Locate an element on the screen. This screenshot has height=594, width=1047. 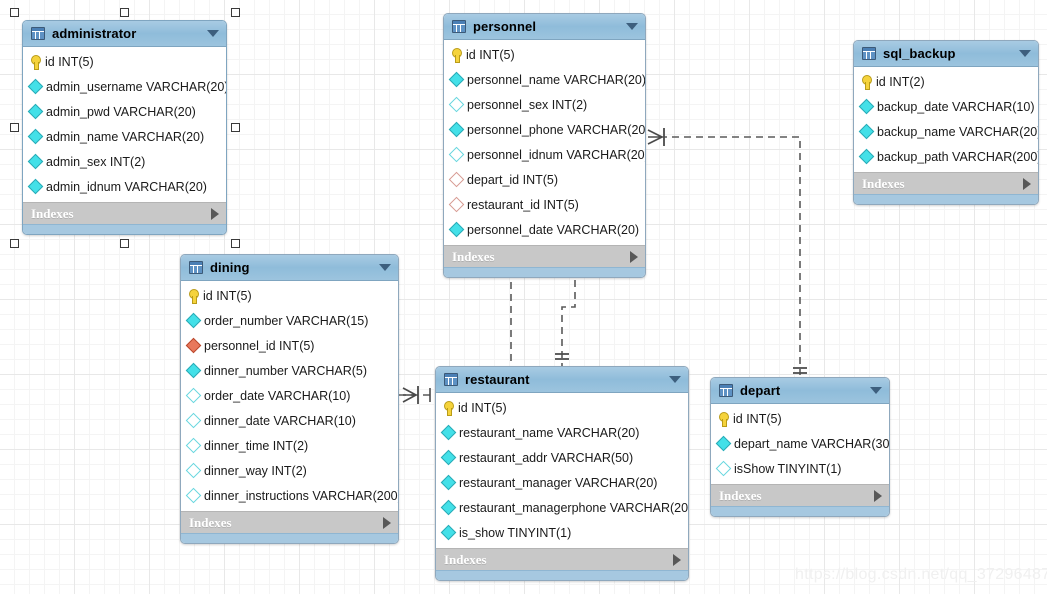
table-header-personnel: personnel is located at coordinates (544, 27).